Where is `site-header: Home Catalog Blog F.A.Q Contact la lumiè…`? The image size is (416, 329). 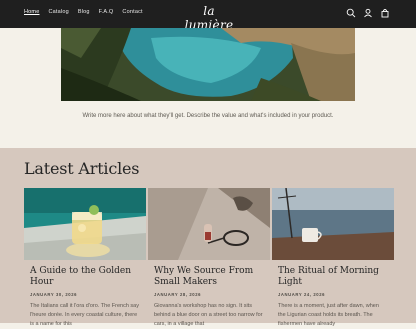 site-header: Home Catalog Blog F.A.Q Contact la lumiè… is located at coordinates (208, 16).